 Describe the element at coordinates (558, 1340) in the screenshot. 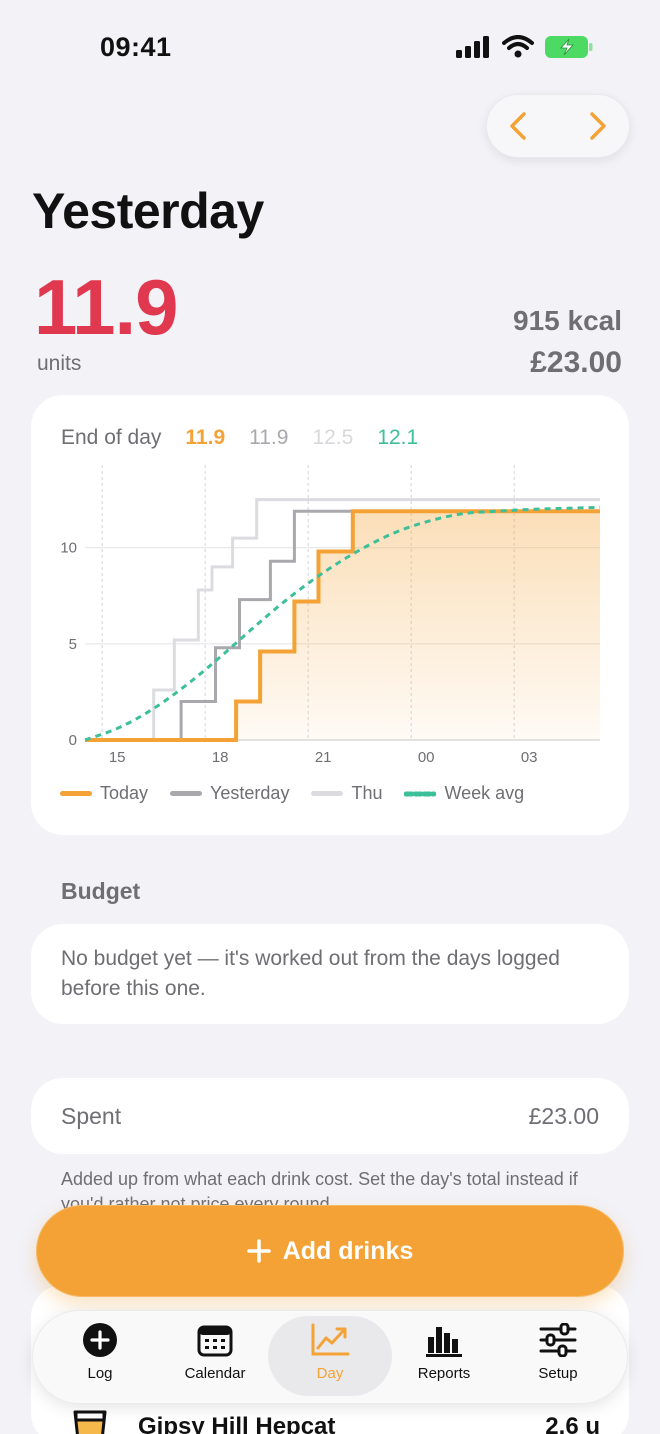

I see `sliders-icon` at that location.